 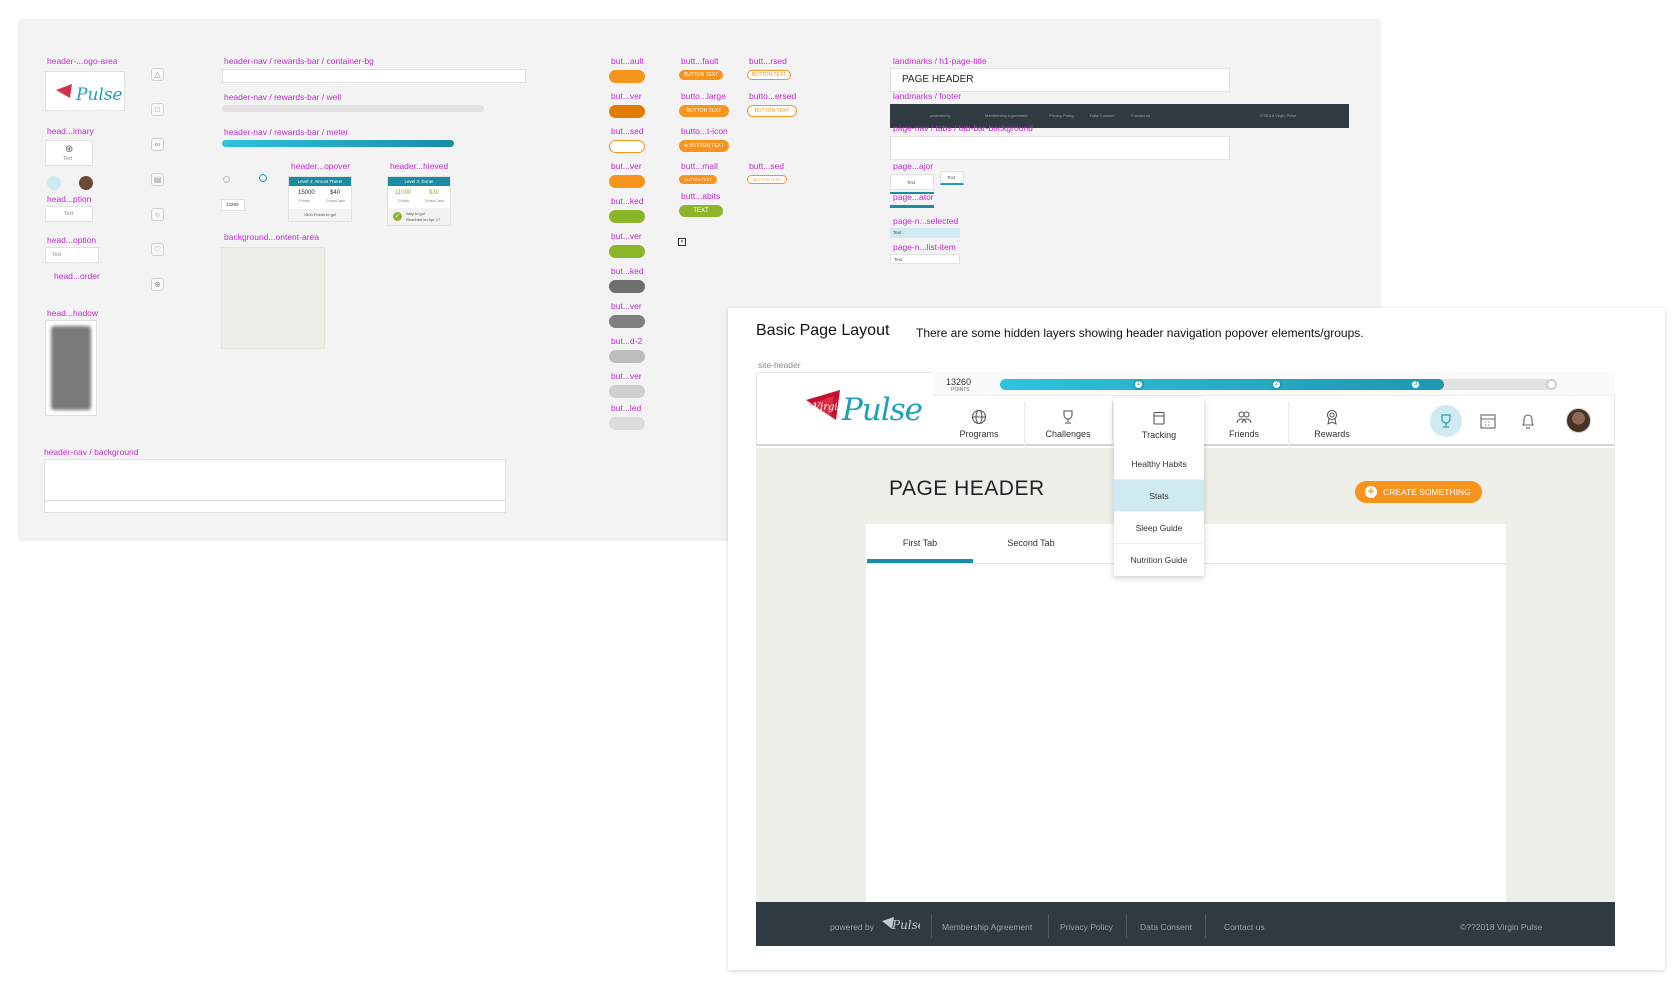 I want to click on footer-data-consent: Data Consent, so click(x=1166, y=927).